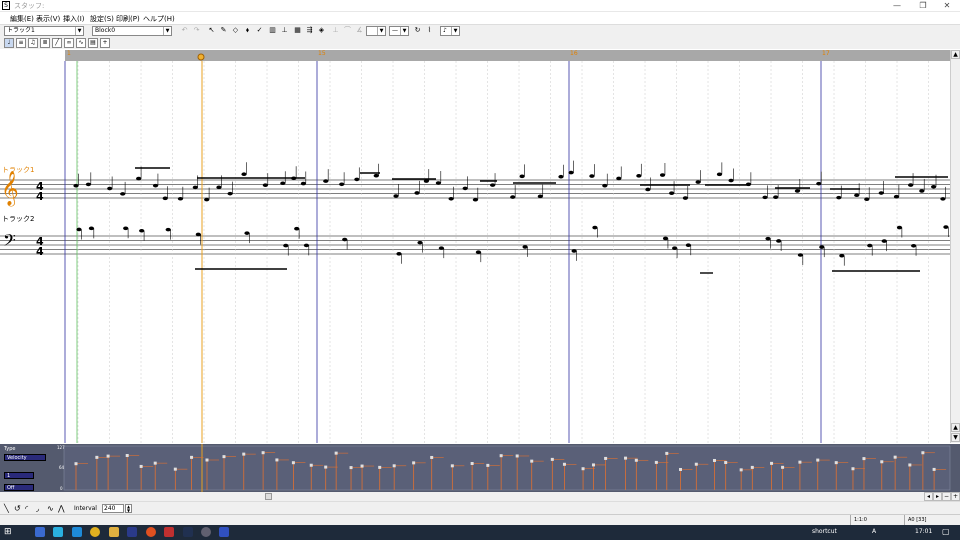  Describe the element at coordinates (19, 475) in the screenshot. I see `channel-stepper: 1` at that location.